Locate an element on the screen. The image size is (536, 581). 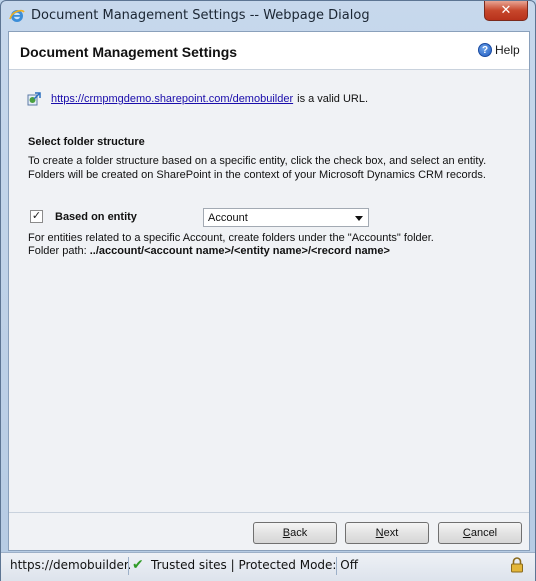
help-link: ? Help is located at coordinates (499, 50).